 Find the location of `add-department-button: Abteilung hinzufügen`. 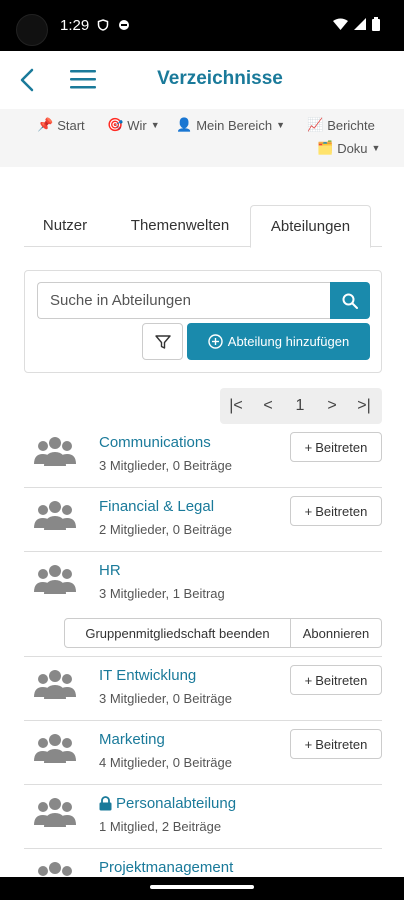

add-department-button: Abteilung hinzufügen is located at coordinates (278, 341).